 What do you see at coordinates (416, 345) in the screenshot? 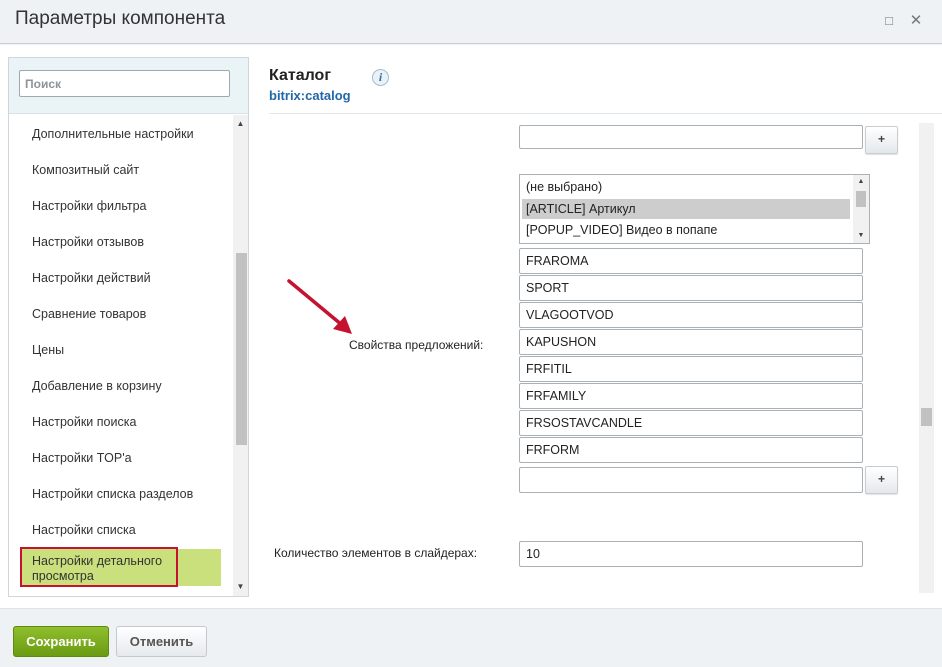
I see `offer-properties-label: Свойства предложений:` at bounding box center [416, 345].